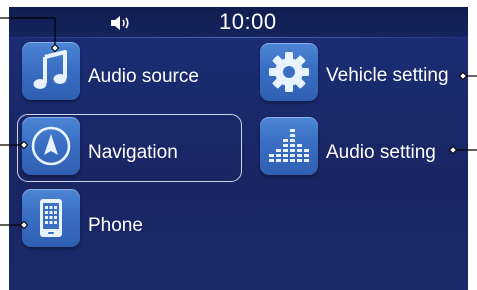 This screenshot has height=290, width=477. Describe the element at coordinates (133, 152) in the screenshot. I see `navigation-label: Navigation` at that location.